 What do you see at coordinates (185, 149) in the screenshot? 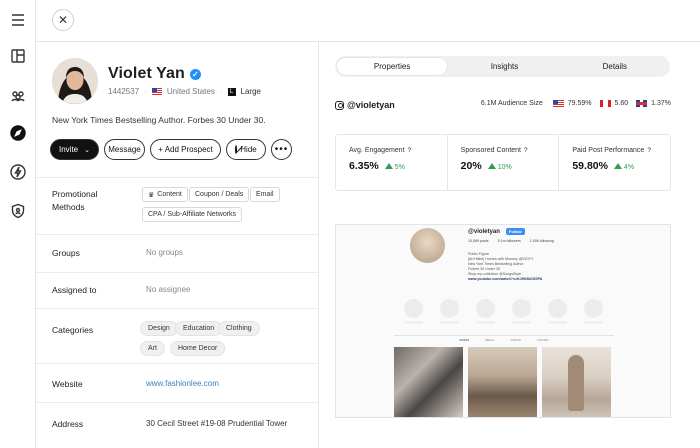
I see `add-prospect-button: + Add Prospect` at bounding box center [185, 149].